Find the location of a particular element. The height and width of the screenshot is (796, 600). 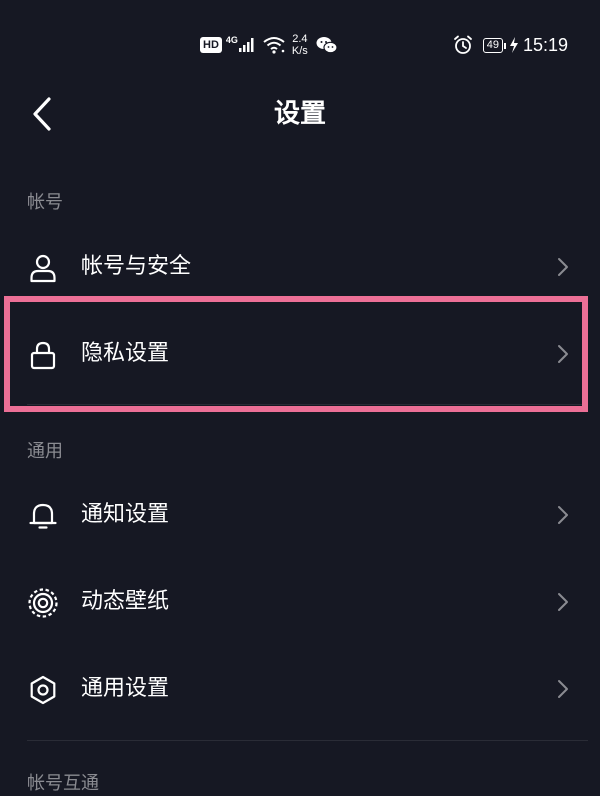

signal-icon is located at coordinates (246, 45).